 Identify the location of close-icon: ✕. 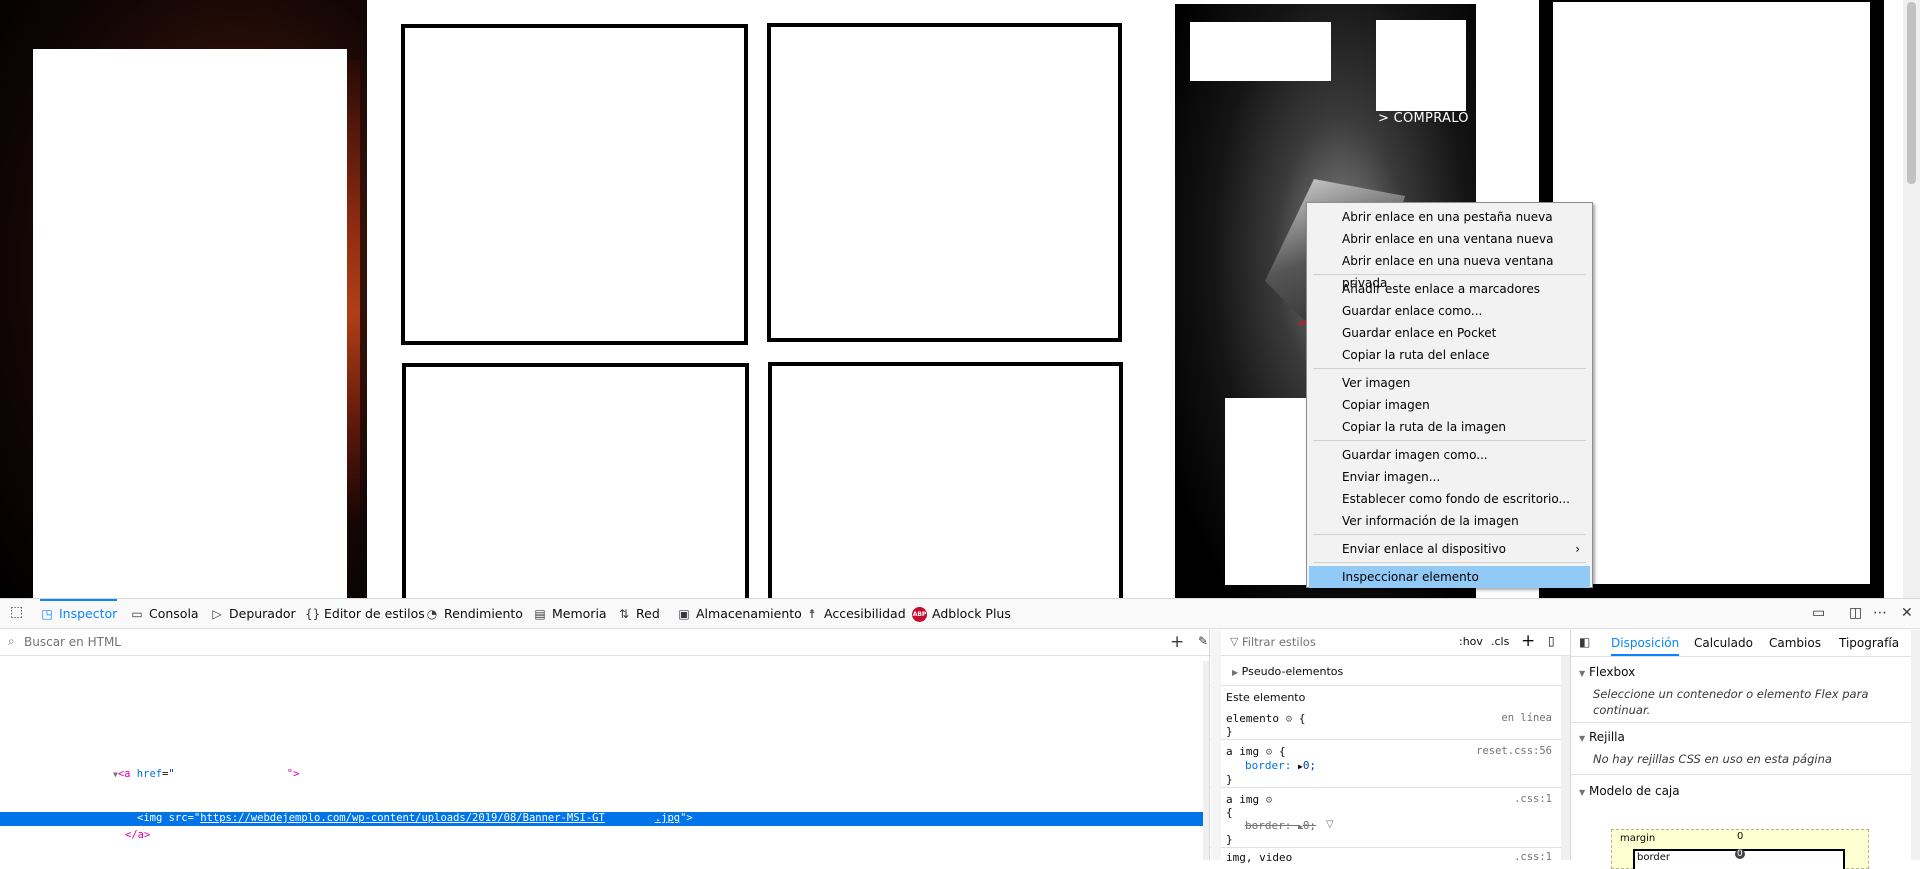
(1907, 613).